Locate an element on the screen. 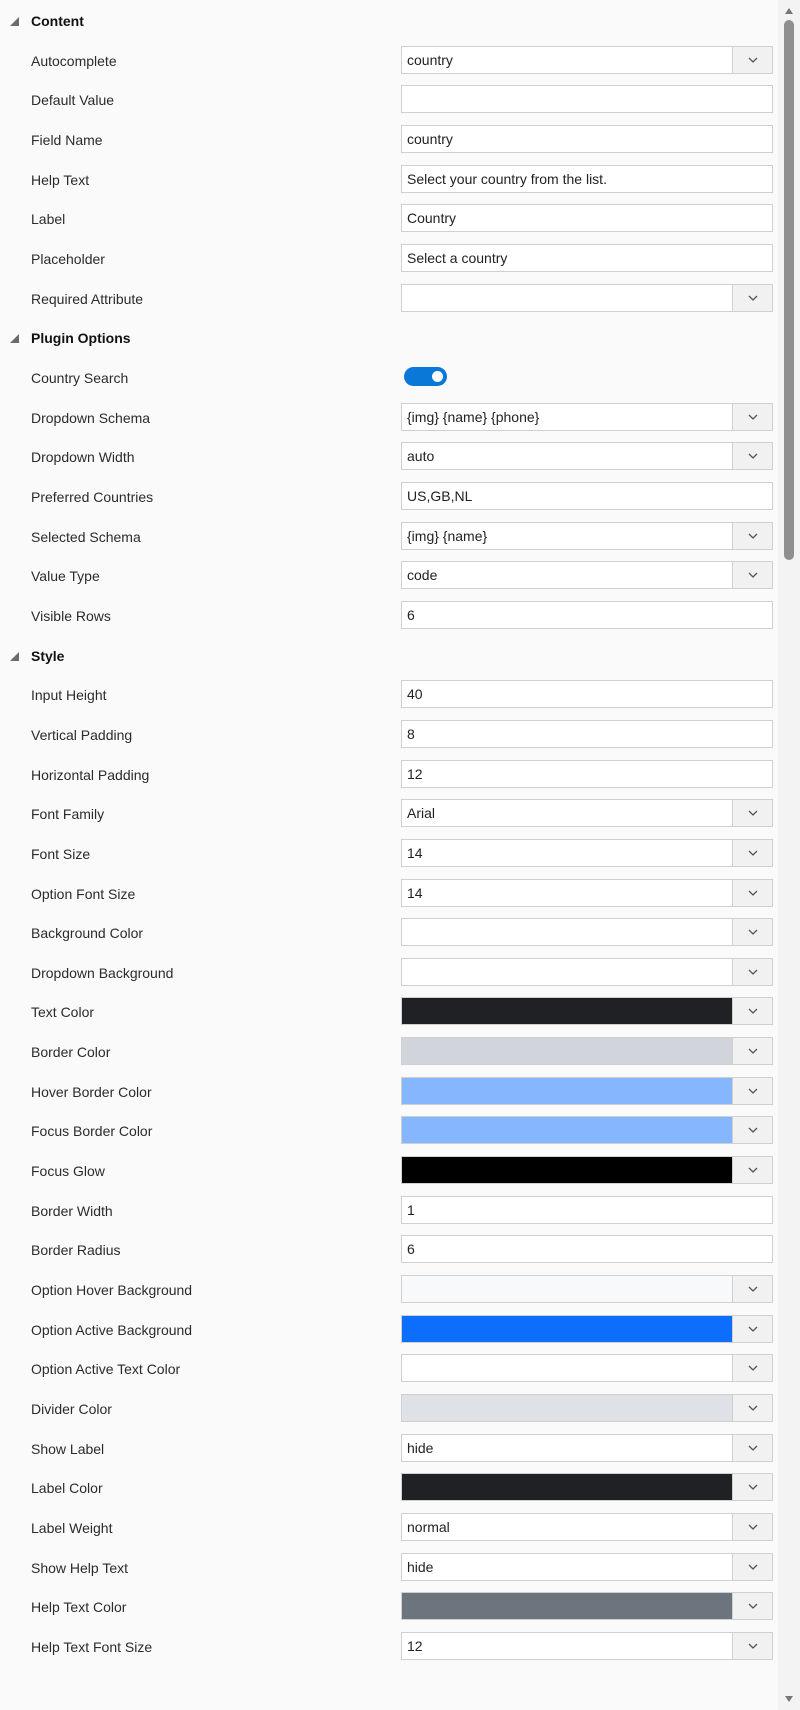 The width and height of the screenshot is (800, 1710). label-weight-select: normal is located at coordinates (587, 1527).